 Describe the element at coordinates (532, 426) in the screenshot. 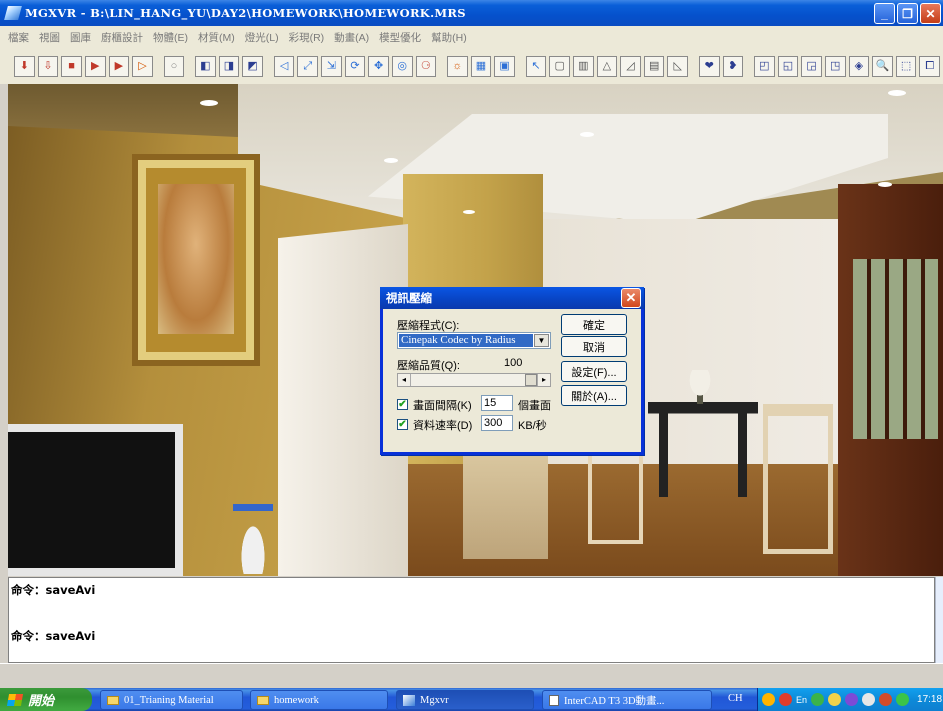

I see `datarate-unit: KB/秒` at that location.